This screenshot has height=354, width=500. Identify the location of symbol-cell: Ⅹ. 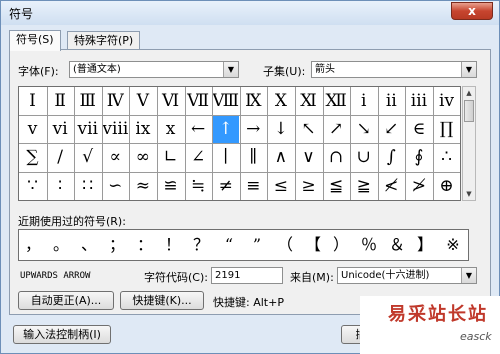
(280, 101).